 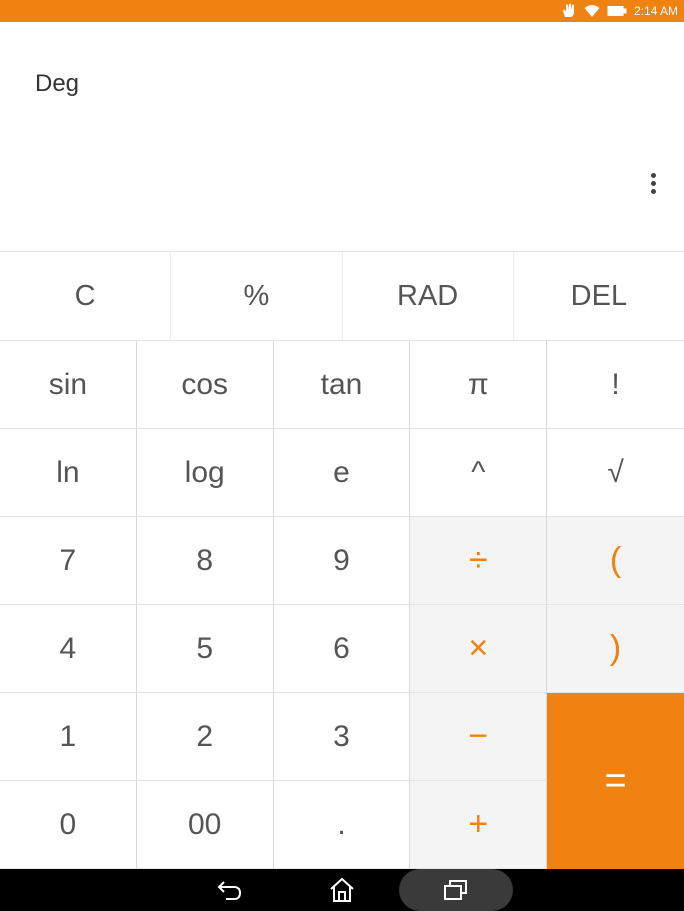 What do you see at coordinates (205, 825) in the screenshot?
I see `double-zero-button: 00` at bounding box center [205, 825].